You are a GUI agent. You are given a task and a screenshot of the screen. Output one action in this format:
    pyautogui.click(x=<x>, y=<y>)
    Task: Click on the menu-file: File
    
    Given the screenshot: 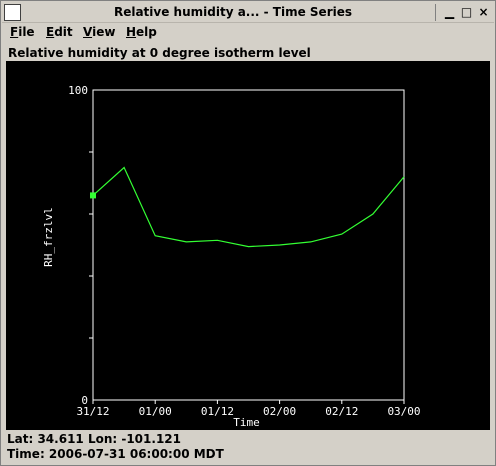 What is the action you would take?
    pyautogui.click(x=22, y=32)
    